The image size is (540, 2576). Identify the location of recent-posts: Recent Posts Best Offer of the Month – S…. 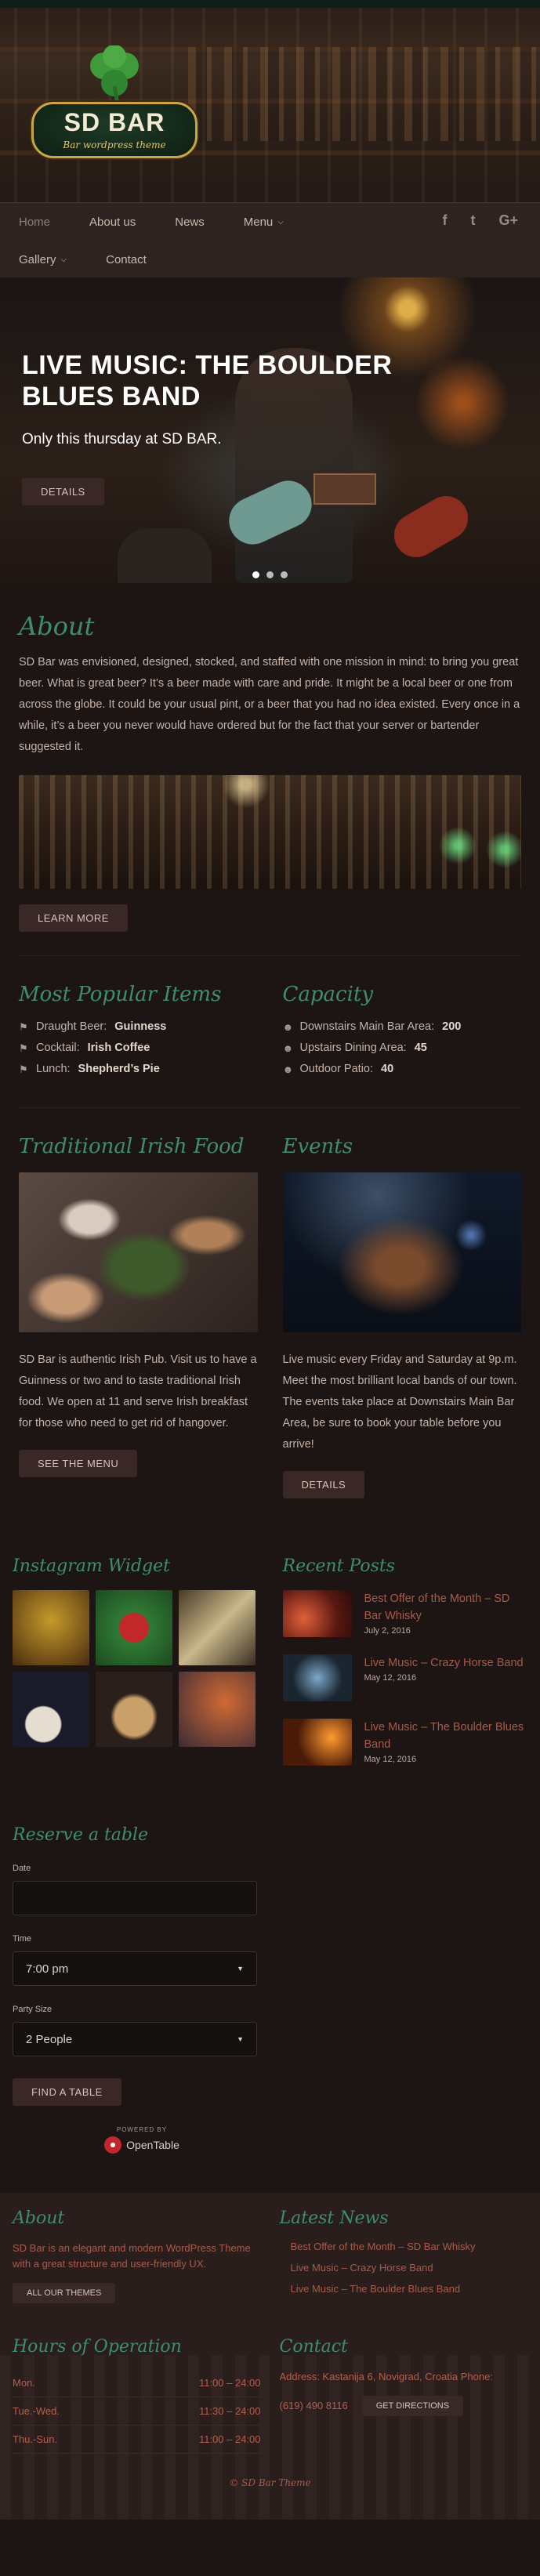
(405, 1656).